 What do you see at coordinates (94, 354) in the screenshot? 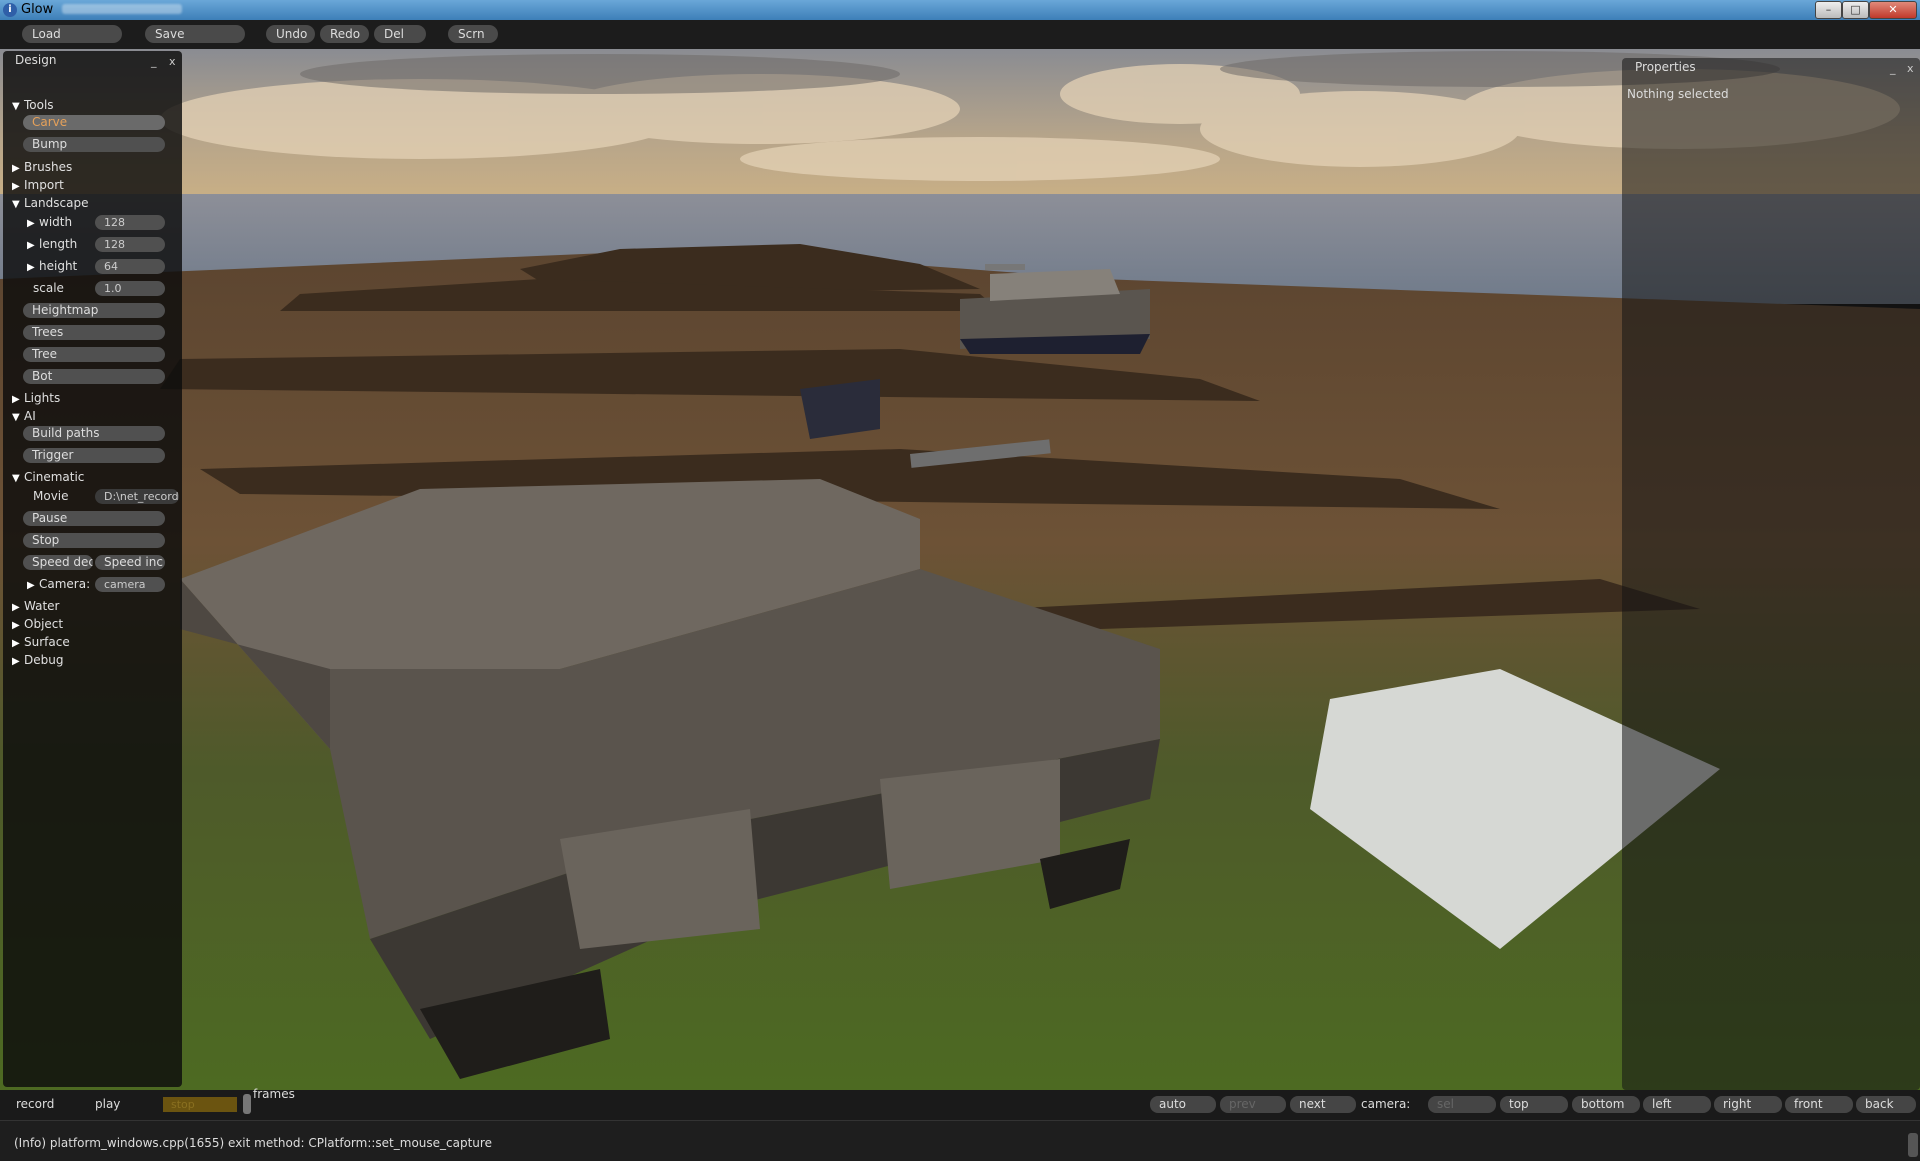
I see `tree-button: Tree` at bounding box center [94, 354].